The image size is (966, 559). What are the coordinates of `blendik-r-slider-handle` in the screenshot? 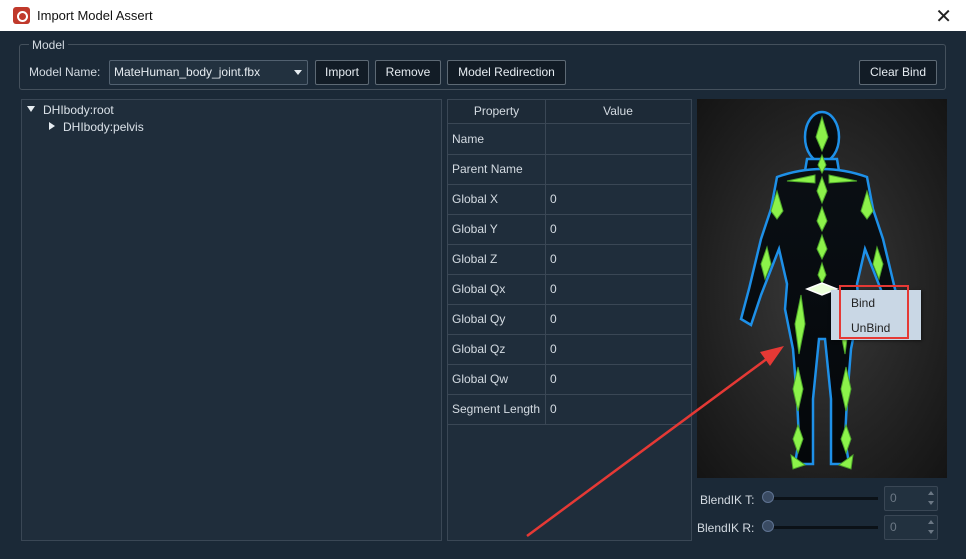 It's located at (768, 526).